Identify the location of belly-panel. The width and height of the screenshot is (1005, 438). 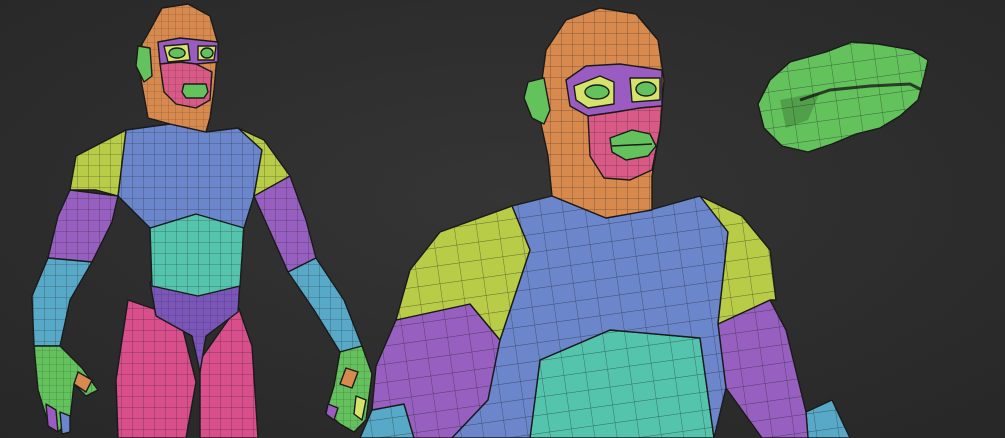
(197, 255).